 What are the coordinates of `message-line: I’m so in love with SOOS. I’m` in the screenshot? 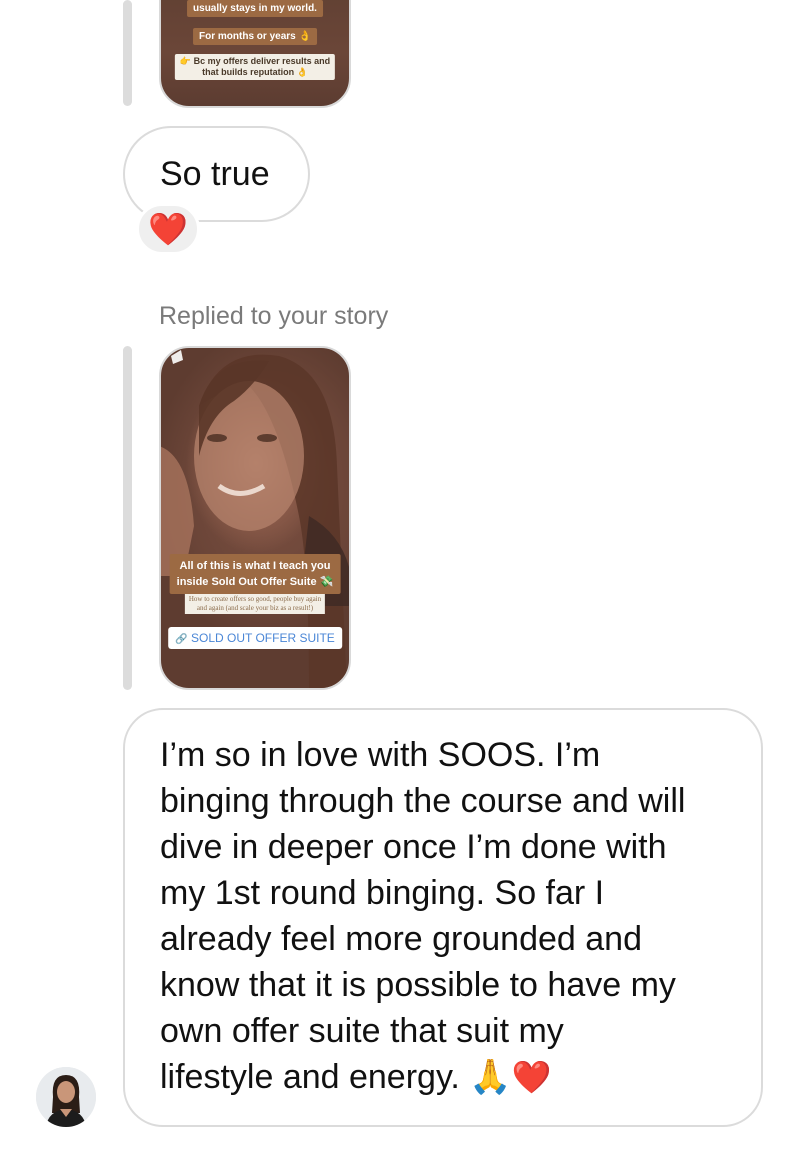 It's located at (380, 755).